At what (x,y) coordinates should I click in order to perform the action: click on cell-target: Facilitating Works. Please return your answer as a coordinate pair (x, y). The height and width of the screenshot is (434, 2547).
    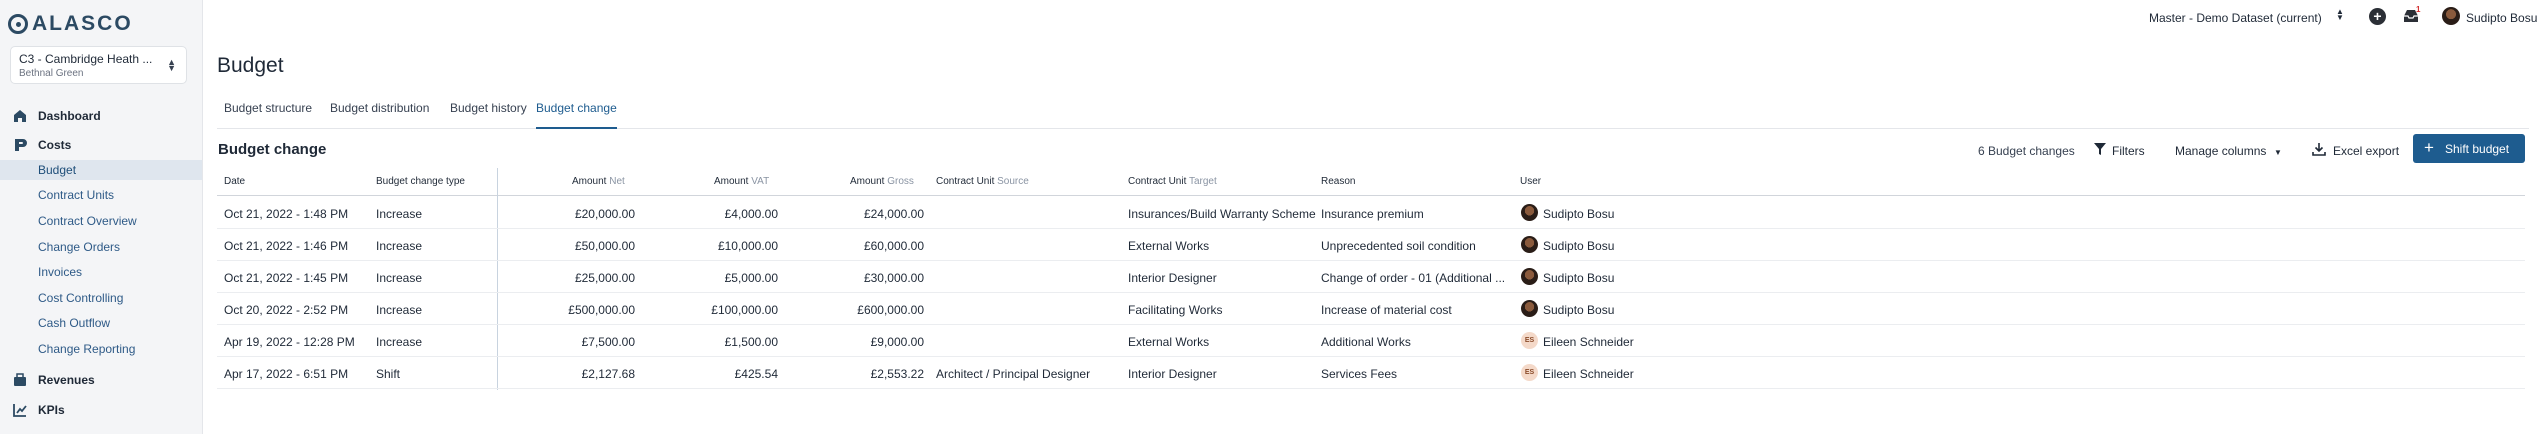
    Looking at the image, I should click on (1175, 310).